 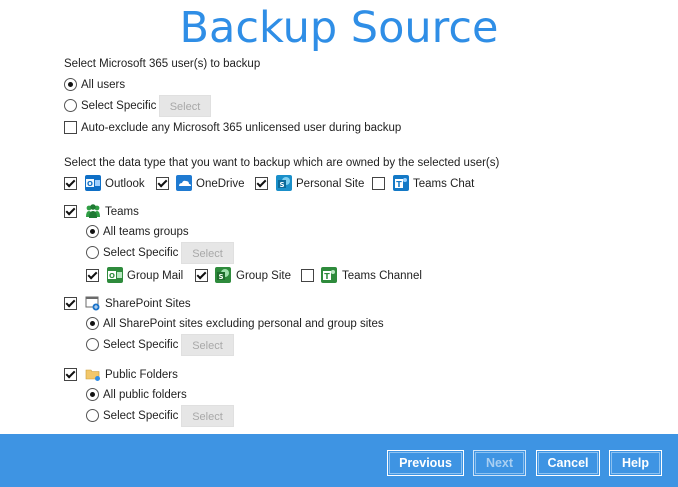 What do you see at coordinates (185, 106) in the screenshot?
I see `select-users-button: Select` at bounding box center [185, 106].